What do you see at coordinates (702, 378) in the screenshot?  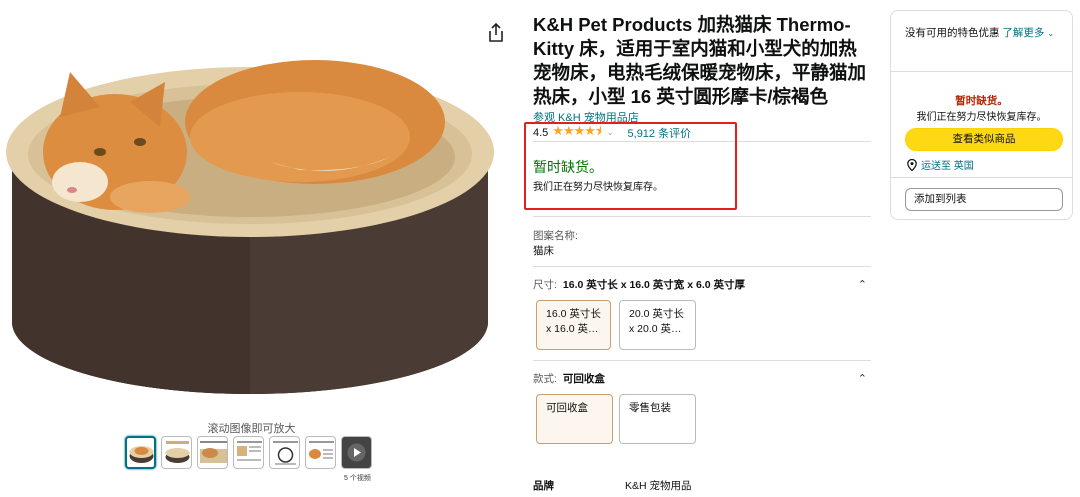 I see `style-section-header: 款式: 可回收盒 ⌃` at bounding box center [702, 378].